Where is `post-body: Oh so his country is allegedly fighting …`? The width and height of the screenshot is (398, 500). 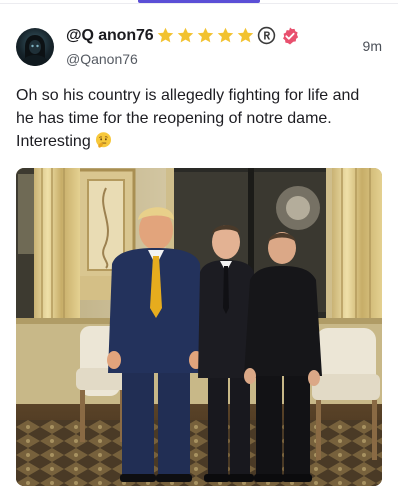 post-body: Oh so his country is allegedly fighting … is located at coordinates (198, 118).